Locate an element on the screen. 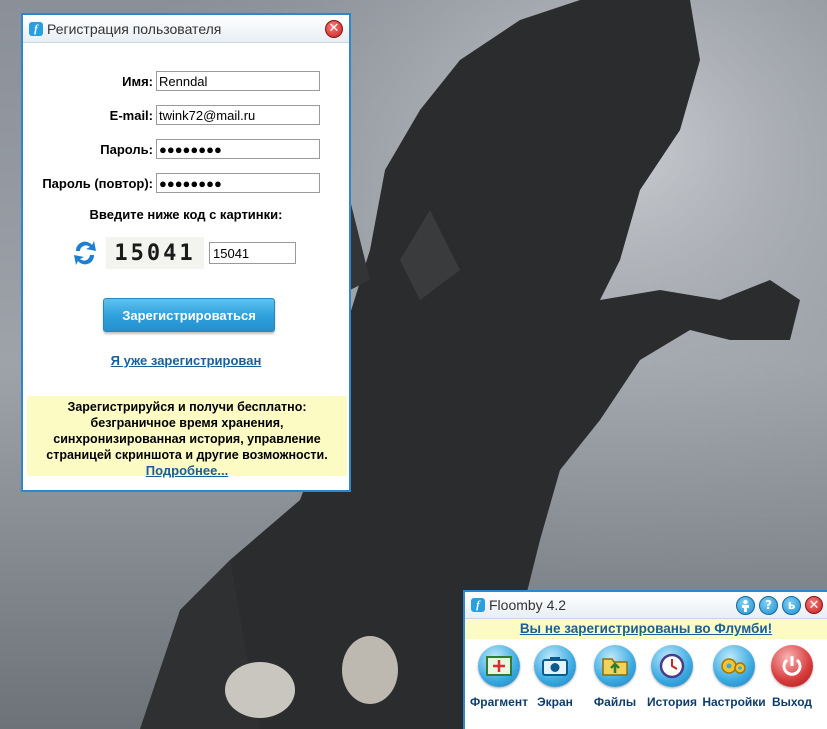 Image resolution: width=827 pixels, height=729 pixels. tool-exit: Выход is located at coordinates (792, 677).